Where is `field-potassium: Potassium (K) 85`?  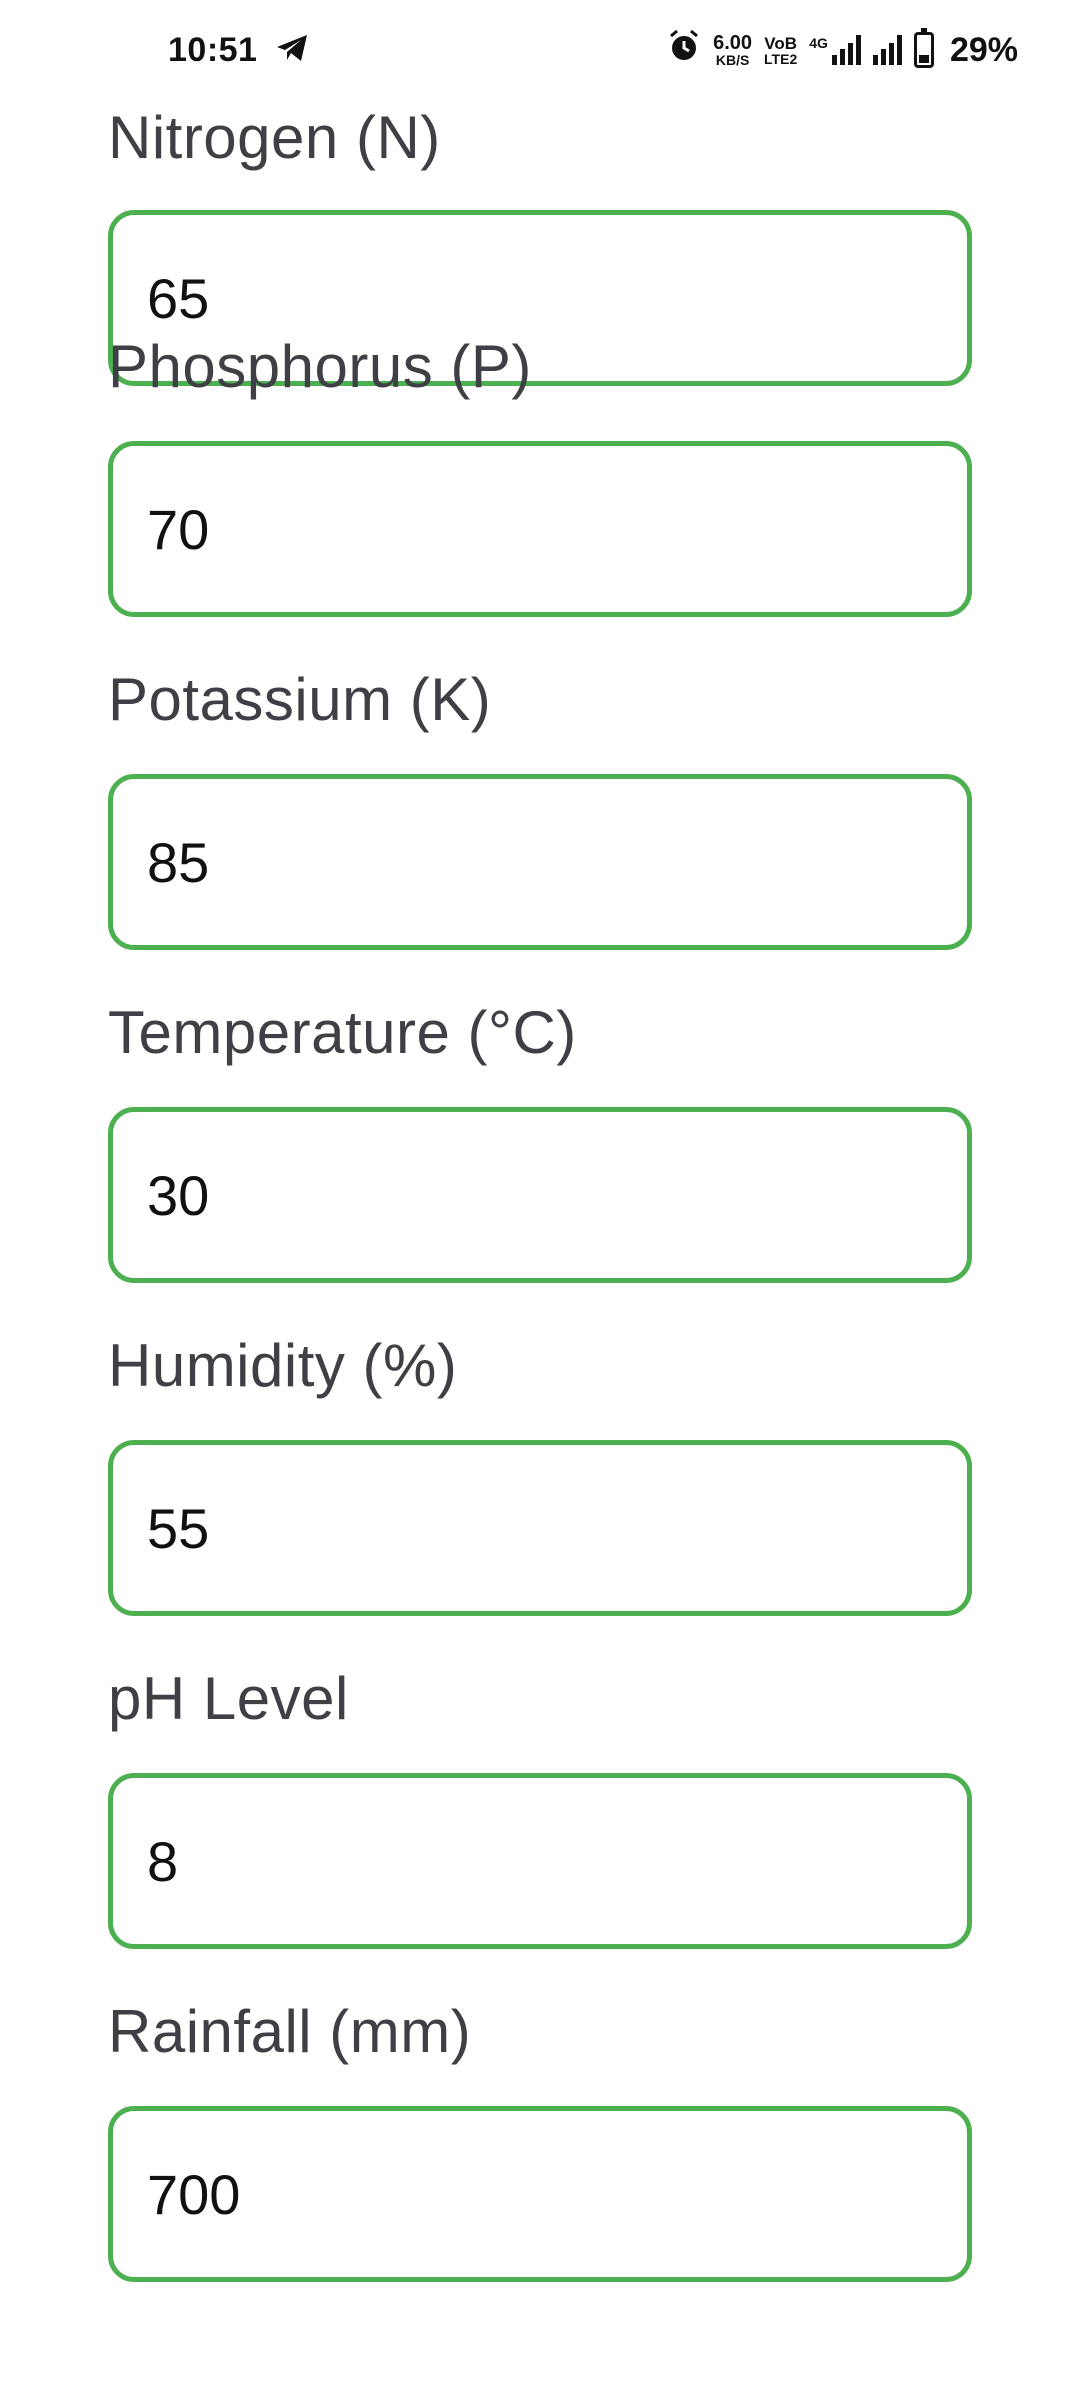 field-potassium: Potassium (K) 85 is located at coordinates (540, 828).